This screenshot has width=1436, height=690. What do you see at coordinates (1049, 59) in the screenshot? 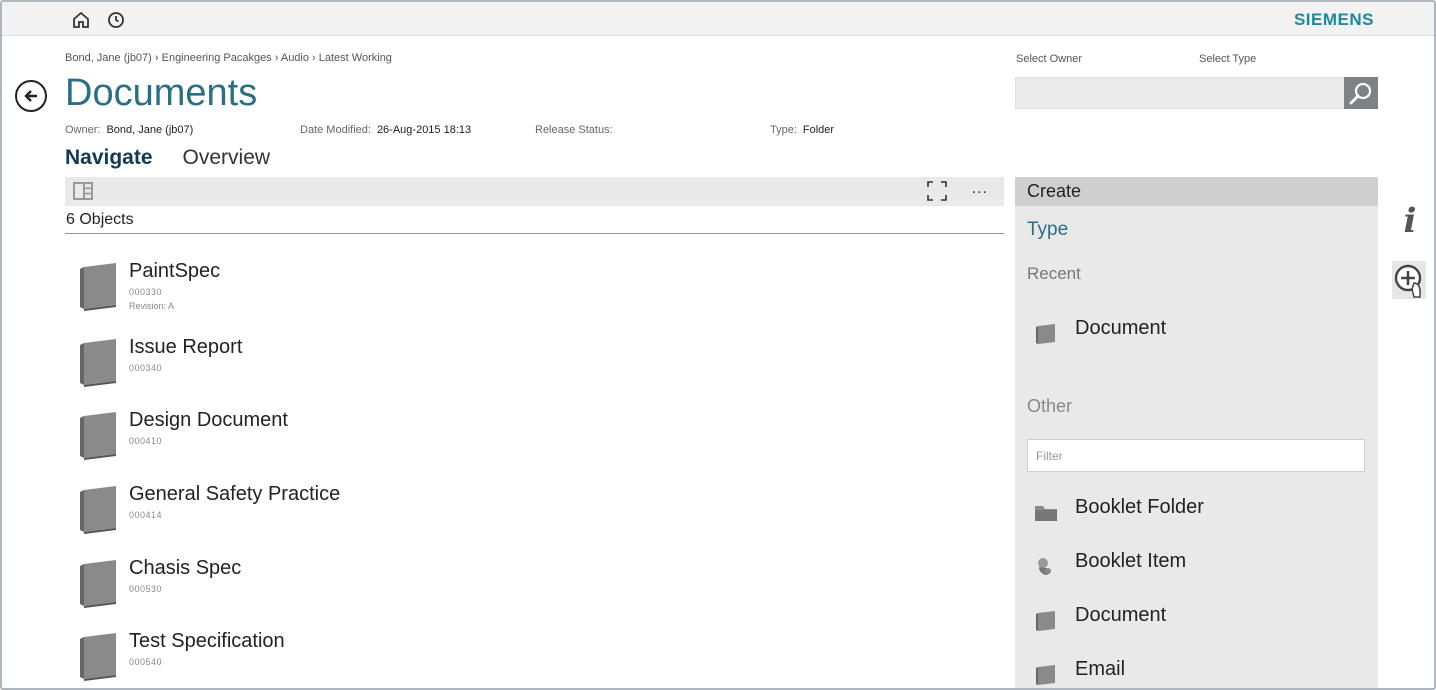
I see `select-owner-label: Select Owner` at bounding box center [1049, 59].